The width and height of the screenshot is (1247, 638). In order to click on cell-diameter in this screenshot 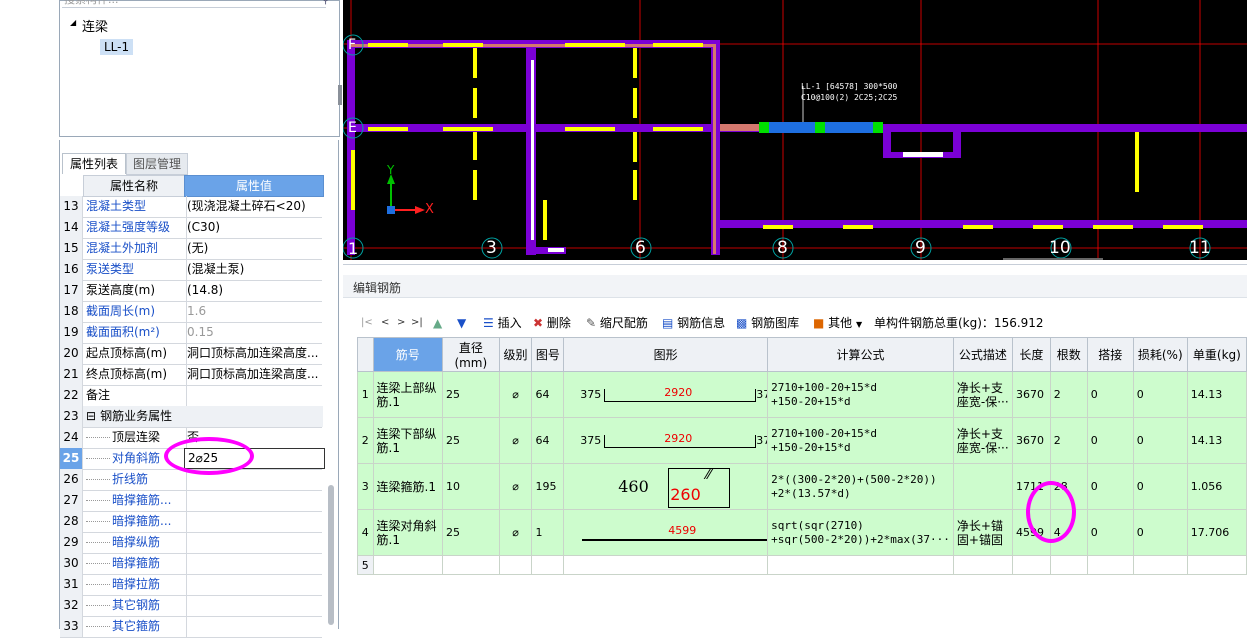, I will do `click(471, 565)`.